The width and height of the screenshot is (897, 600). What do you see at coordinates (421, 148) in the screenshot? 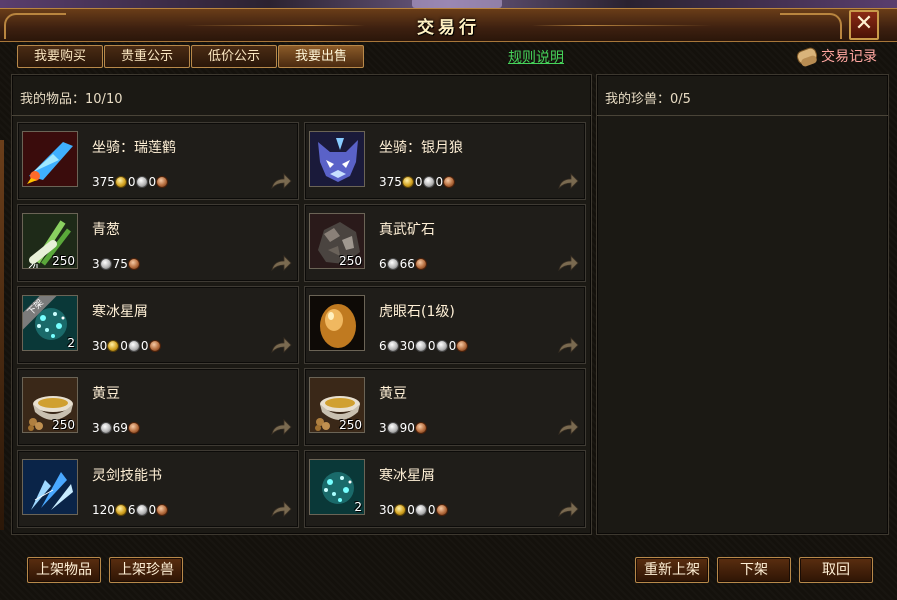
I see `item-name: 坐骑：银月狼` at bounding box center [421, 148].